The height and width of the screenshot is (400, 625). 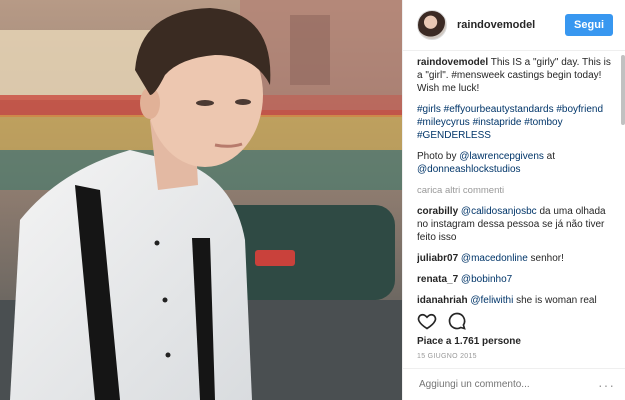 I want to click on post-header: raindovemodel Segui, so click(x=514, y=25).